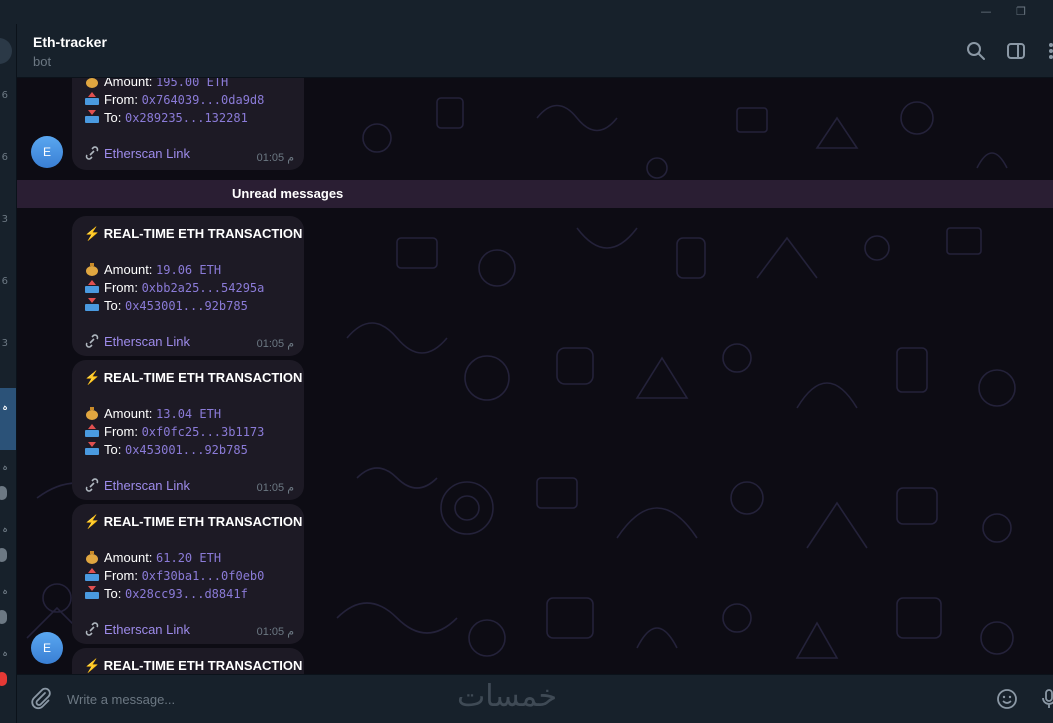  I want to click on unread-label: Unread messages, so click(288, 193).